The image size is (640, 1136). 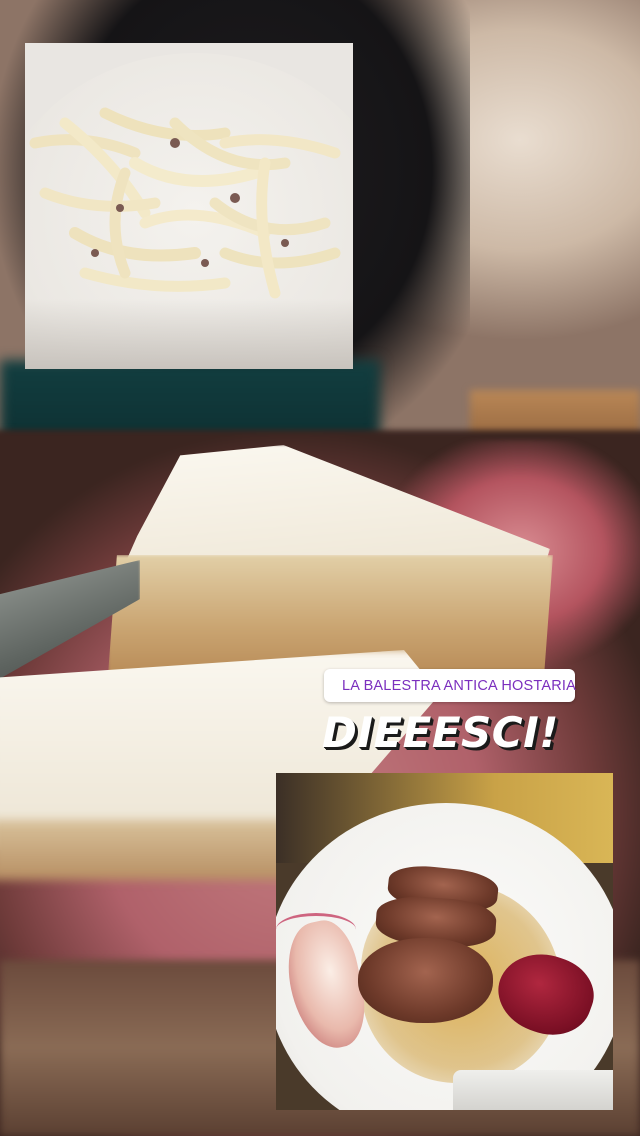 I want to click on pasta-photo-sticker, so click(x=189, y=206).